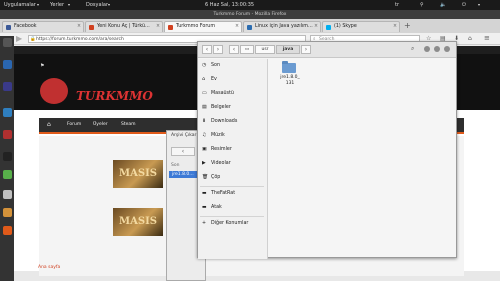 This screenshot has width=500, height=281. I want to click on show-apps-icon, so click(7, 42).